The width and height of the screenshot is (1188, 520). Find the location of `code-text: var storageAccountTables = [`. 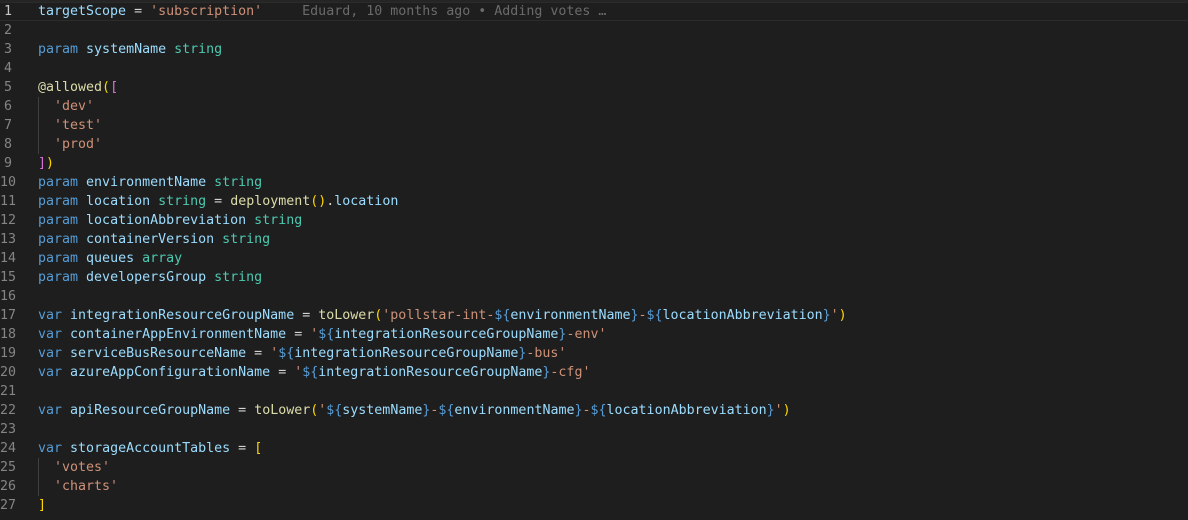

code-text: var storageAccountTables = [ is located at coordinates (150, 448).